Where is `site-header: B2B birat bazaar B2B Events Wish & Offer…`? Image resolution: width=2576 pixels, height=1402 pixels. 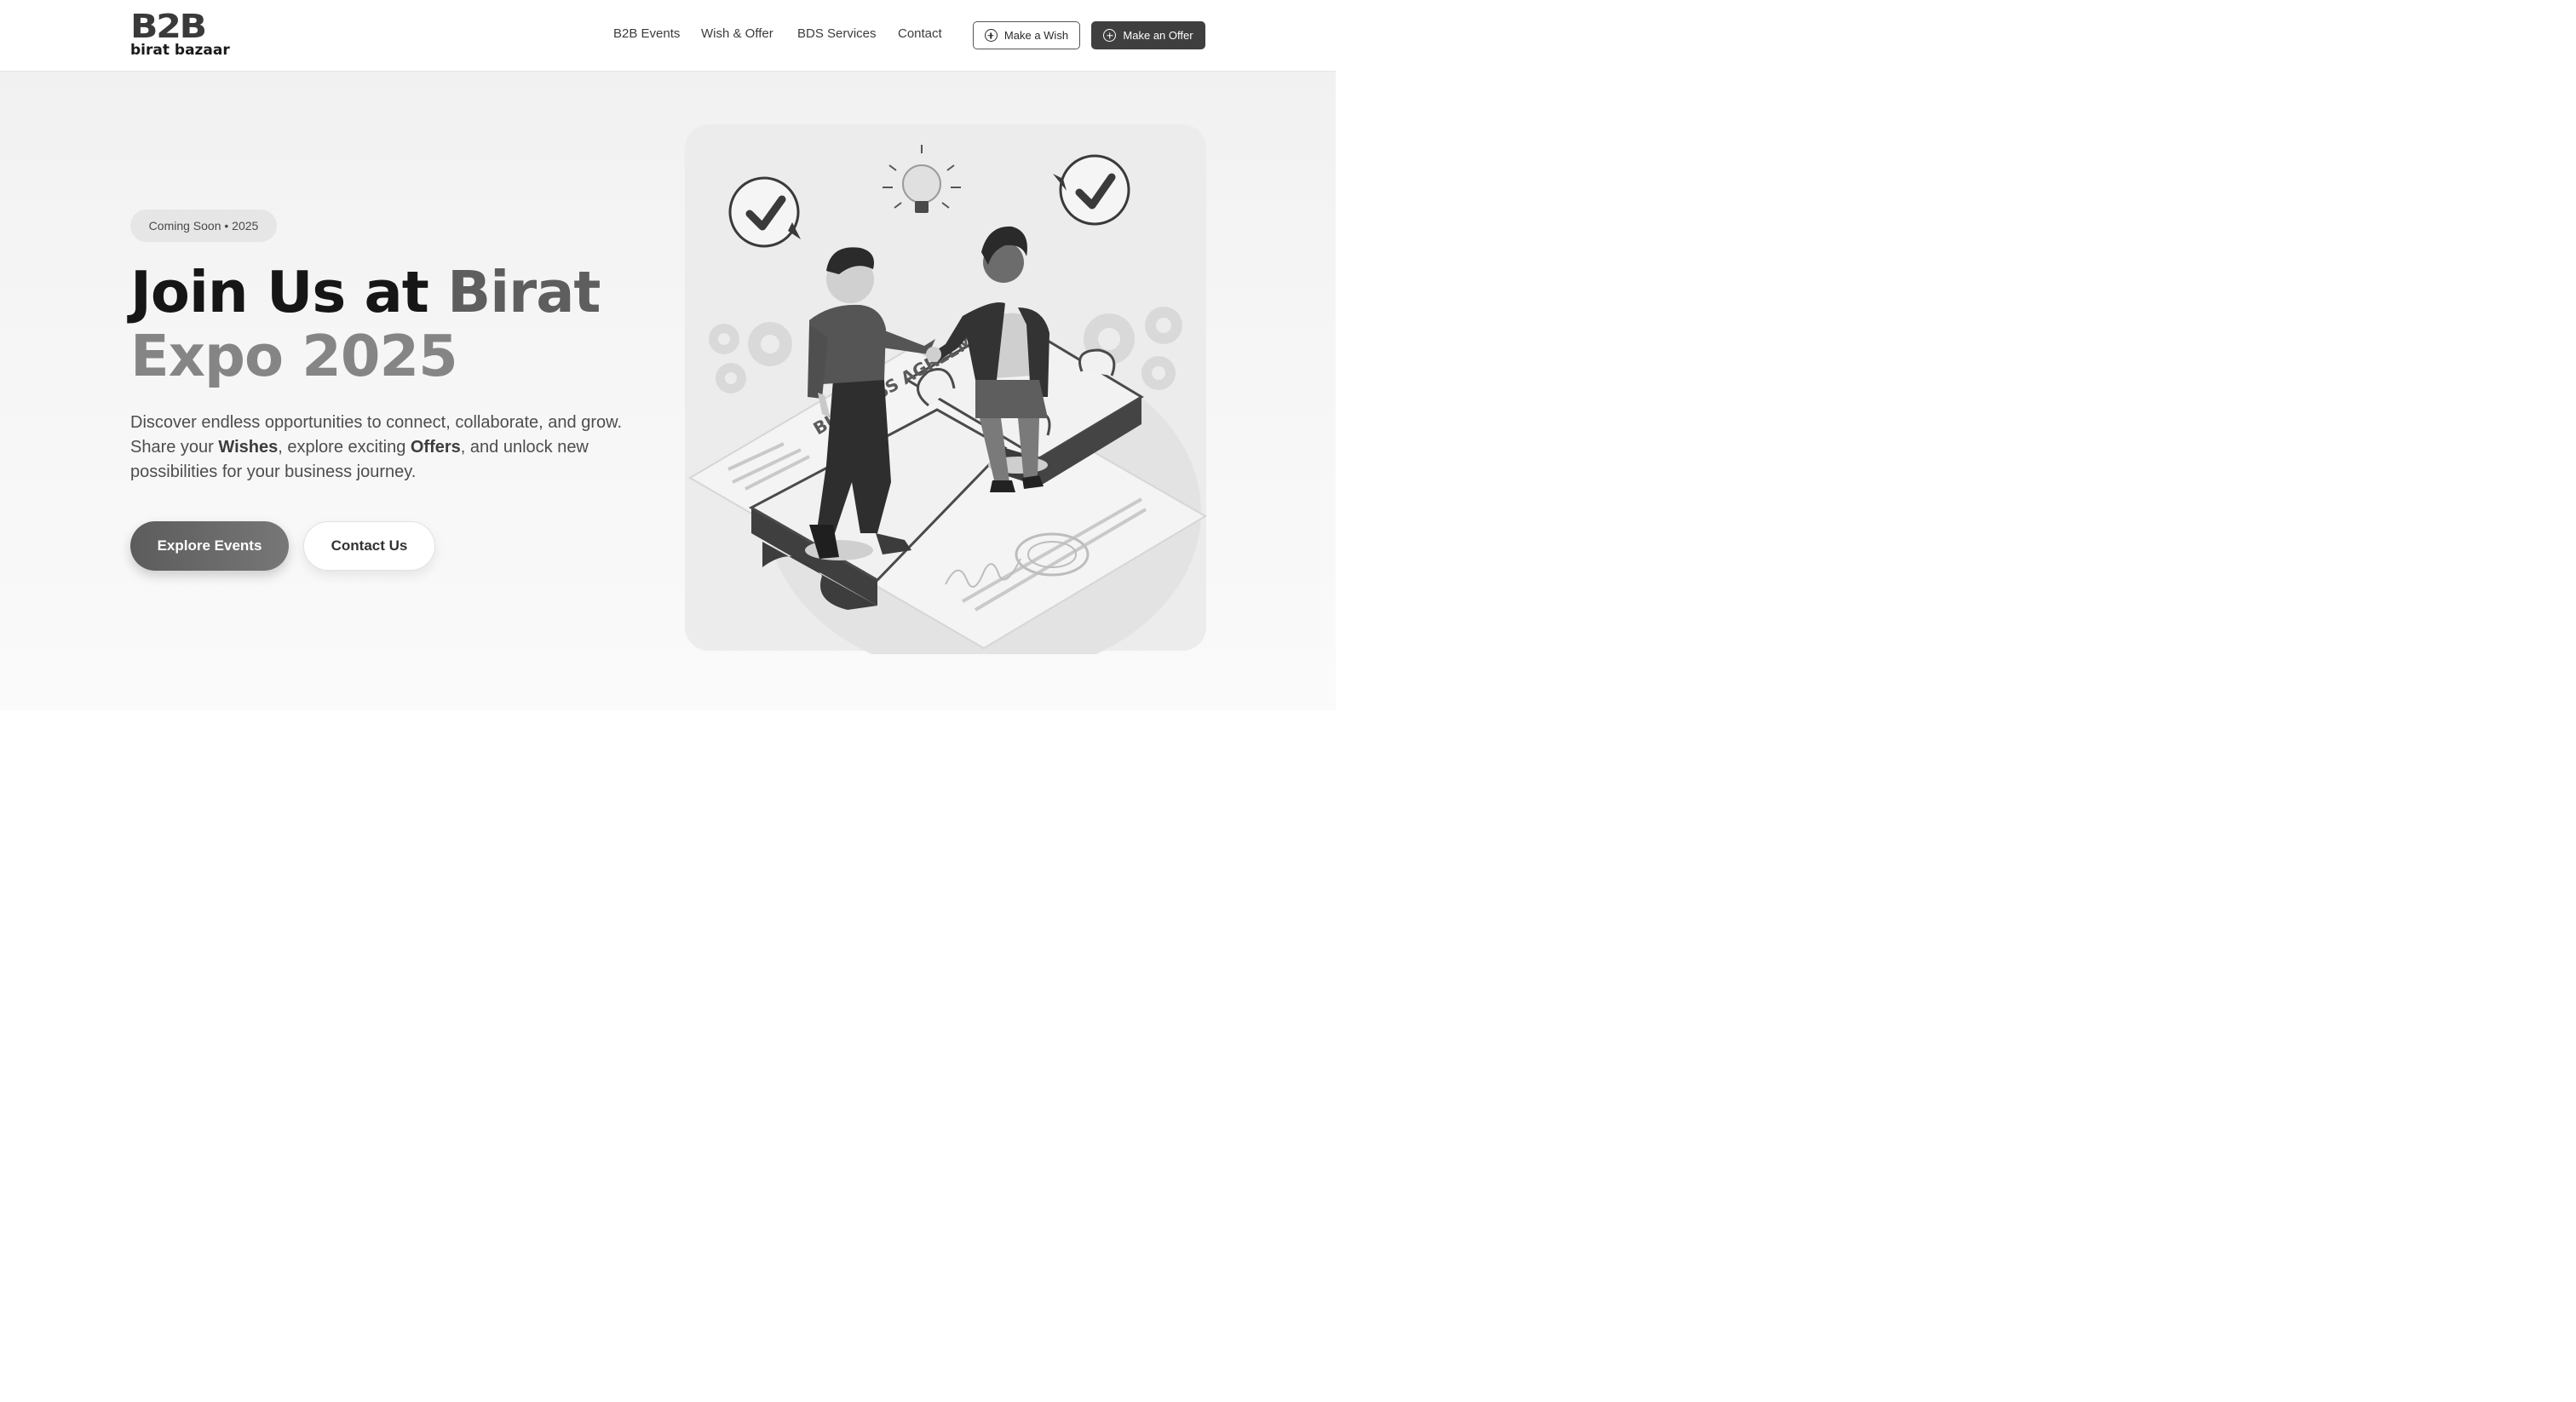 site-header: B2B birat bazaar B2B Events Wish & Offer… is located at coordinates (668, 36).